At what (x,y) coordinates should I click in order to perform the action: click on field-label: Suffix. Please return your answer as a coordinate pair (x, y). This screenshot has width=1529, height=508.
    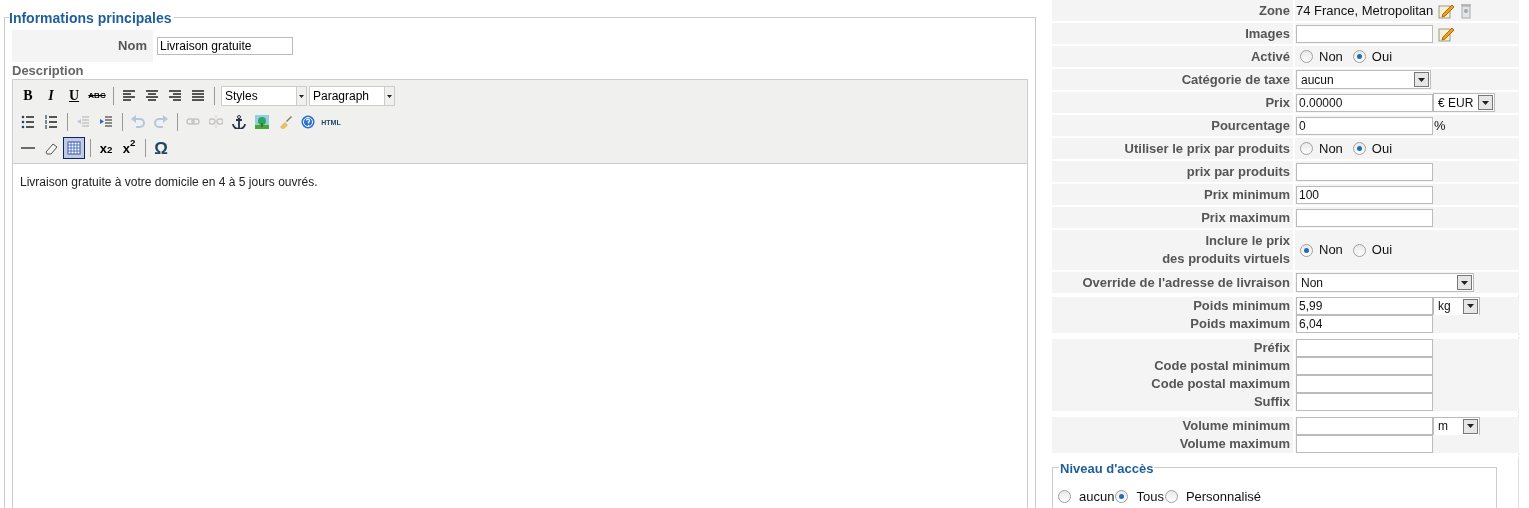
    Looking at the image, I should click on (1271, 402).